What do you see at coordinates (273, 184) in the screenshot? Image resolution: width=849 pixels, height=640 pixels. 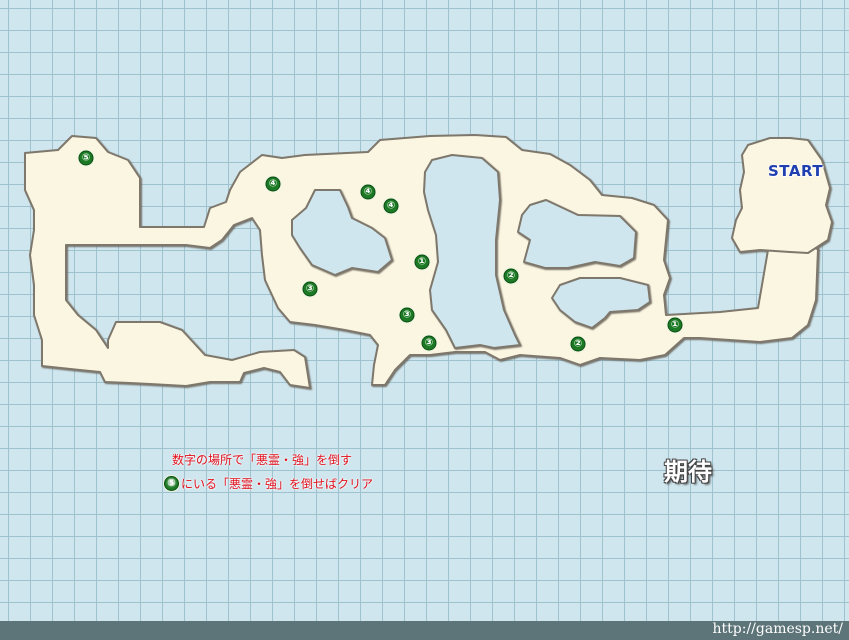 I see `marker-4-upper-left: ④` at bounding box center [273, 184].